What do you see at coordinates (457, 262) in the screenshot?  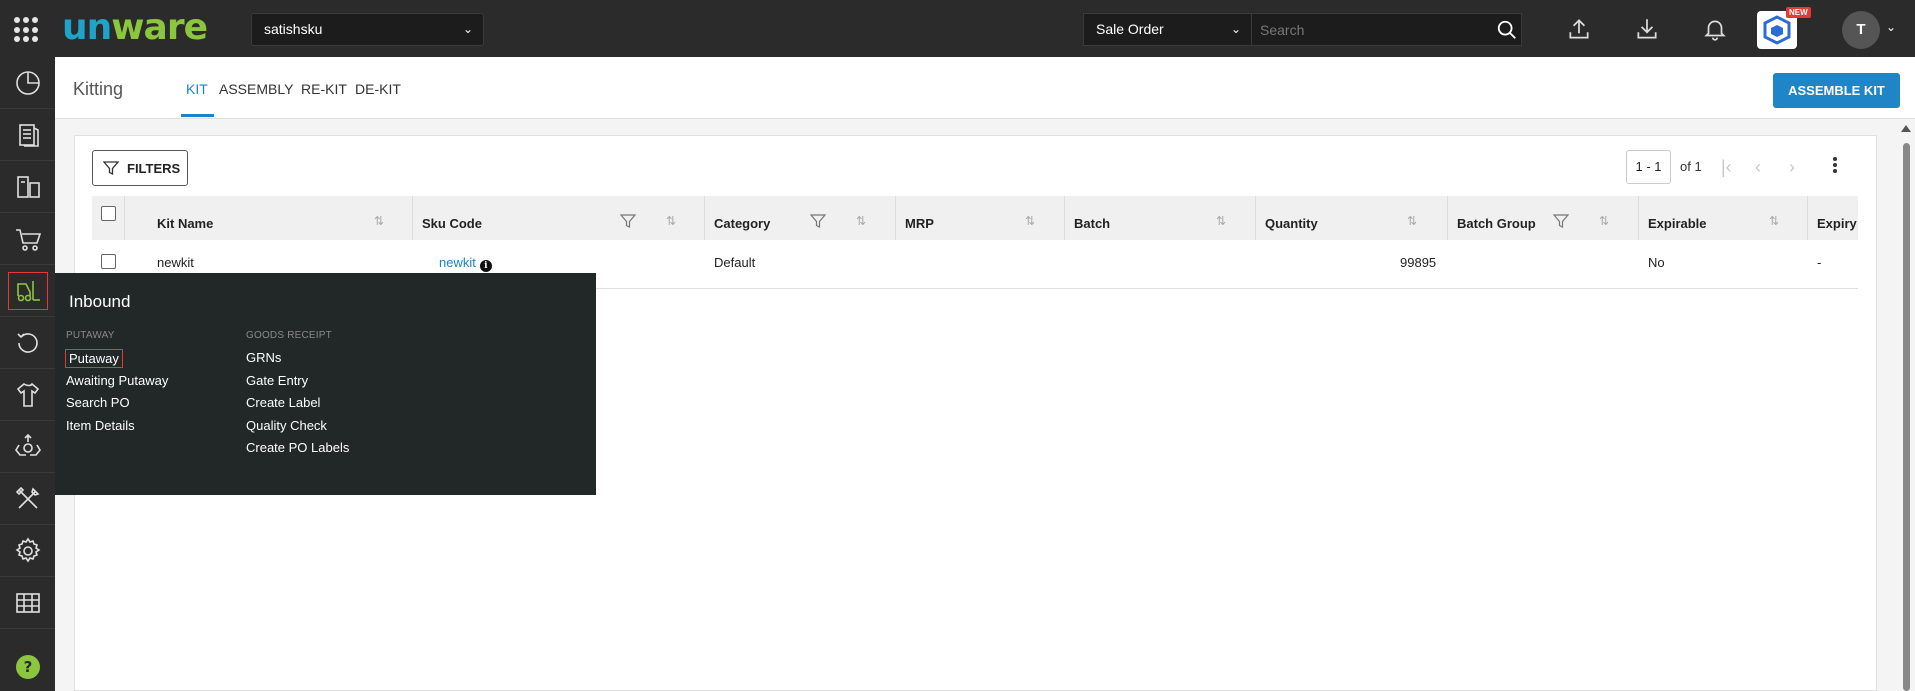 I see `sku-code-link: newkit` at bounding box center [457, 262].